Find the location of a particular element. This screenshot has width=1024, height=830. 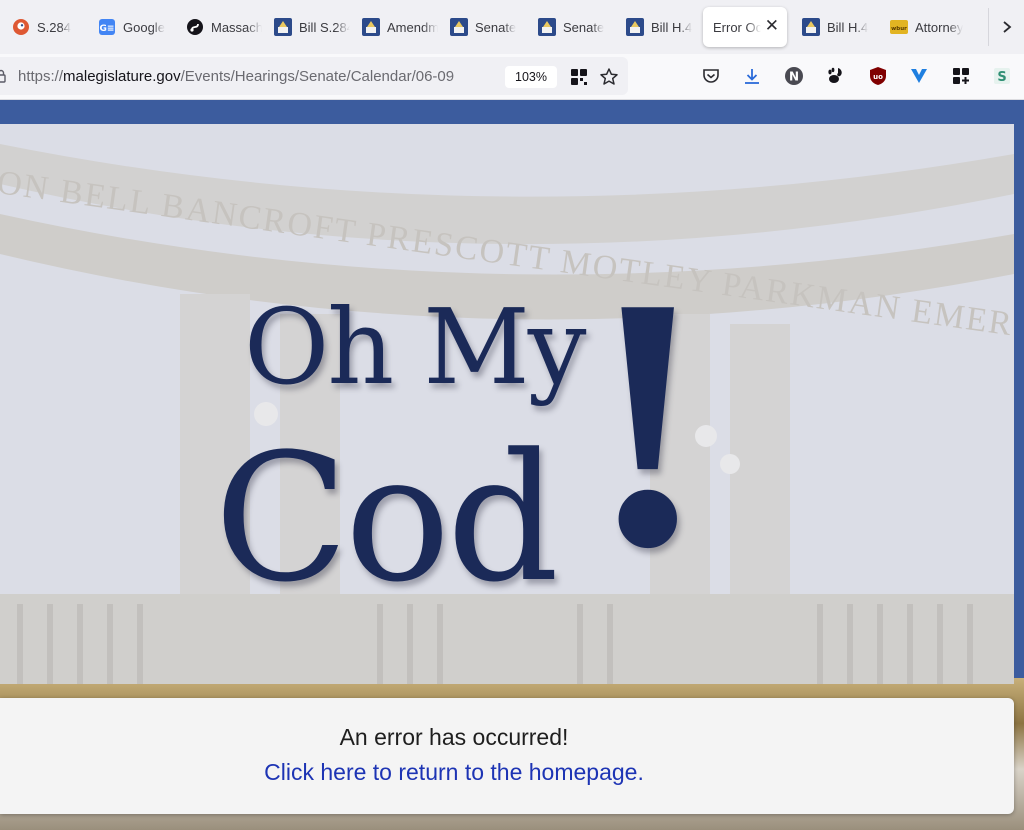

zoom-level-button: 103% is located at coordinates (531, 77).